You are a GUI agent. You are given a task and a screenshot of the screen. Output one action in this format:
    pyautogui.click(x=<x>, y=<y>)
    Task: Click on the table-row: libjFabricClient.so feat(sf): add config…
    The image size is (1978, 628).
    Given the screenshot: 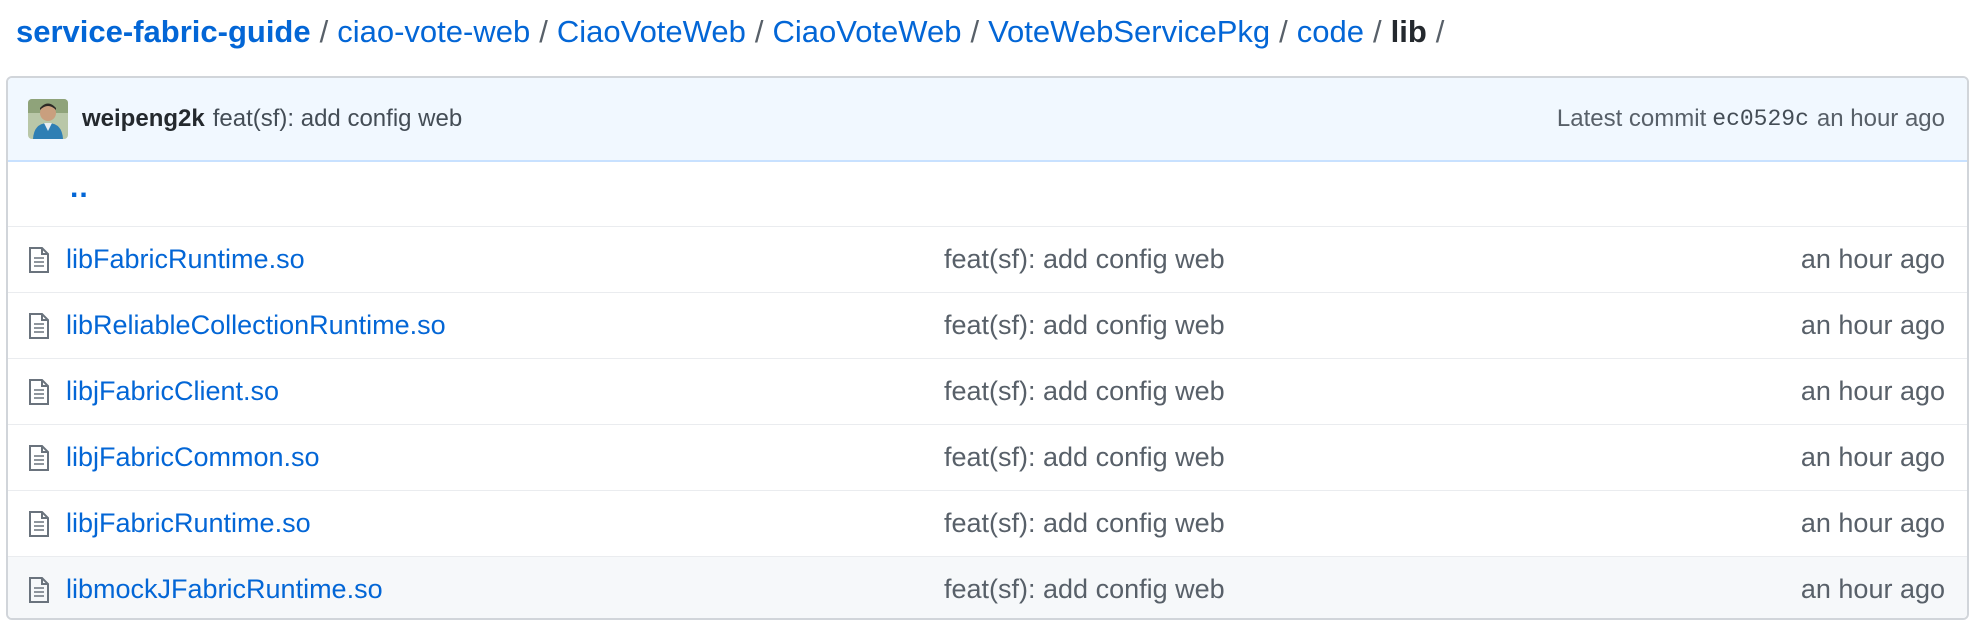 What is the action you would take?
    pyautogui.click(x=987, y=391)
    